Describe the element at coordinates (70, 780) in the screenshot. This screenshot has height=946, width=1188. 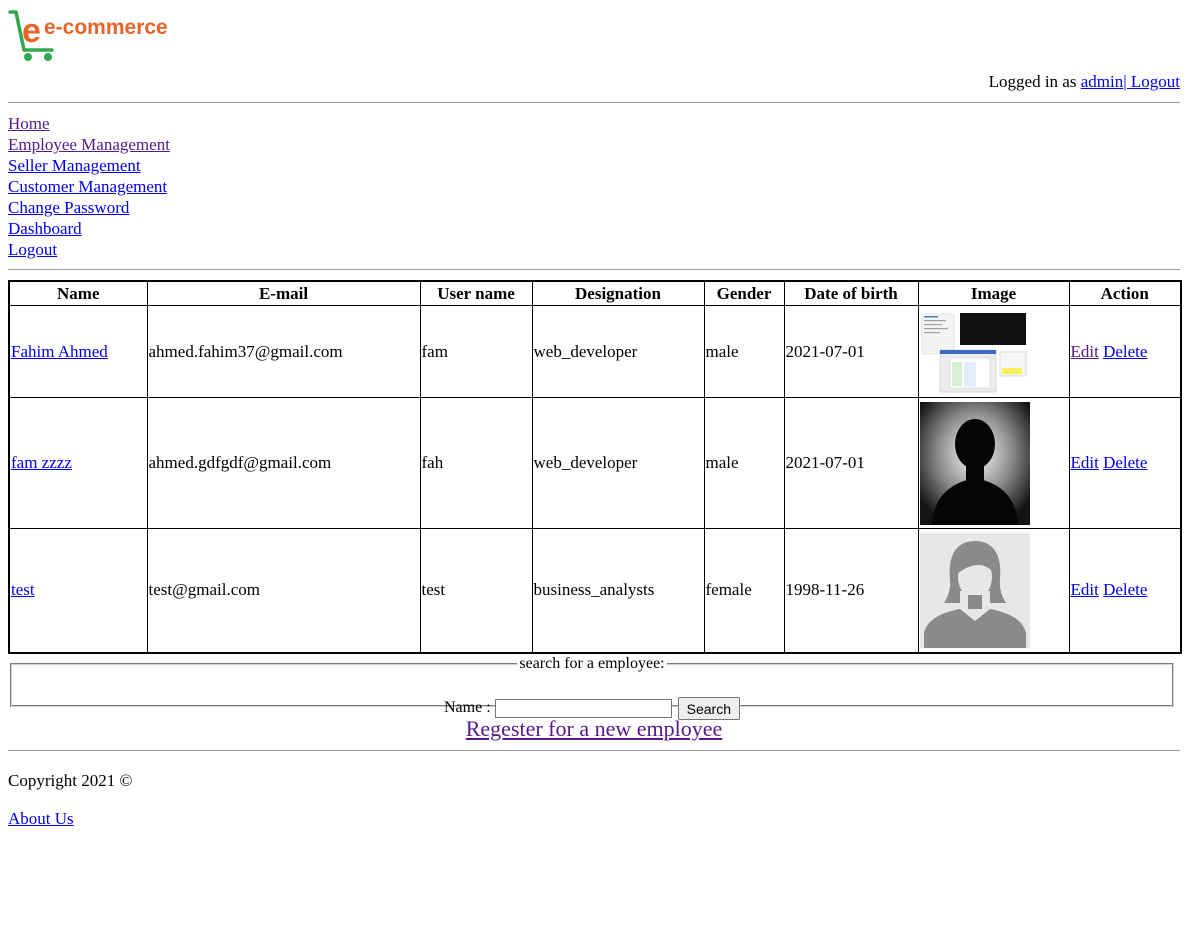
I see `copyright-text: Copyright 2021 ©` at that location.